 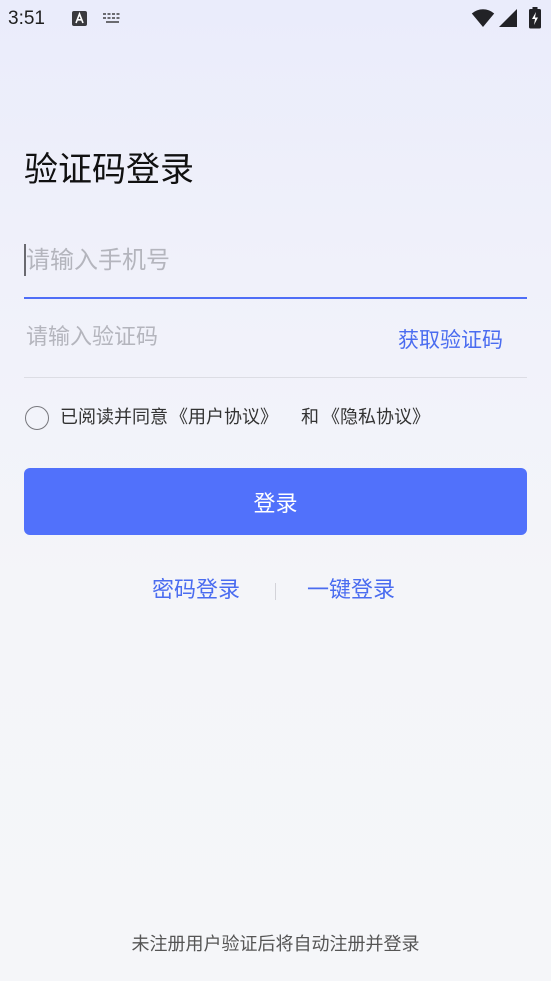 I want to click on status-time: 3:51, so click(x=26, y=18).